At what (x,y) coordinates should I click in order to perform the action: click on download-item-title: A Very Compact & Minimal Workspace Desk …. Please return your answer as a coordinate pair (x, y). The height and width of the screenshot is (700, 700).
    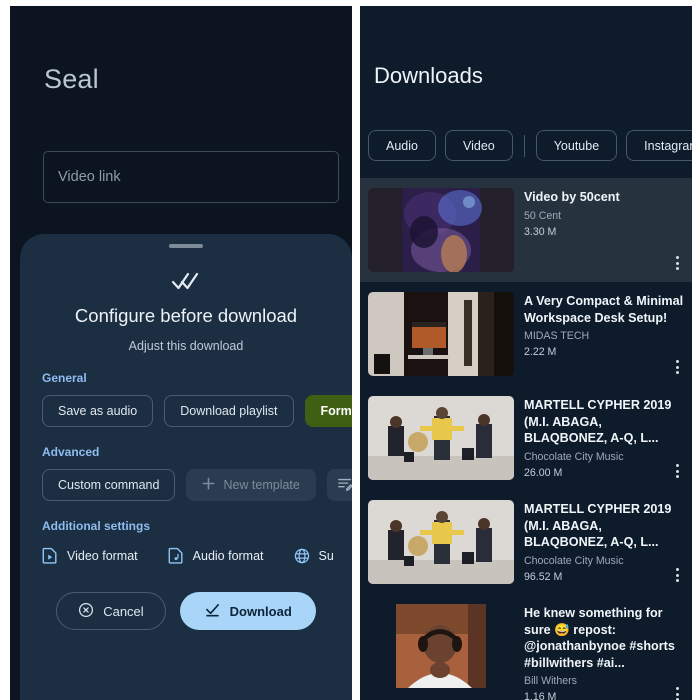
    Looking at the image, I should click on (604, 309).